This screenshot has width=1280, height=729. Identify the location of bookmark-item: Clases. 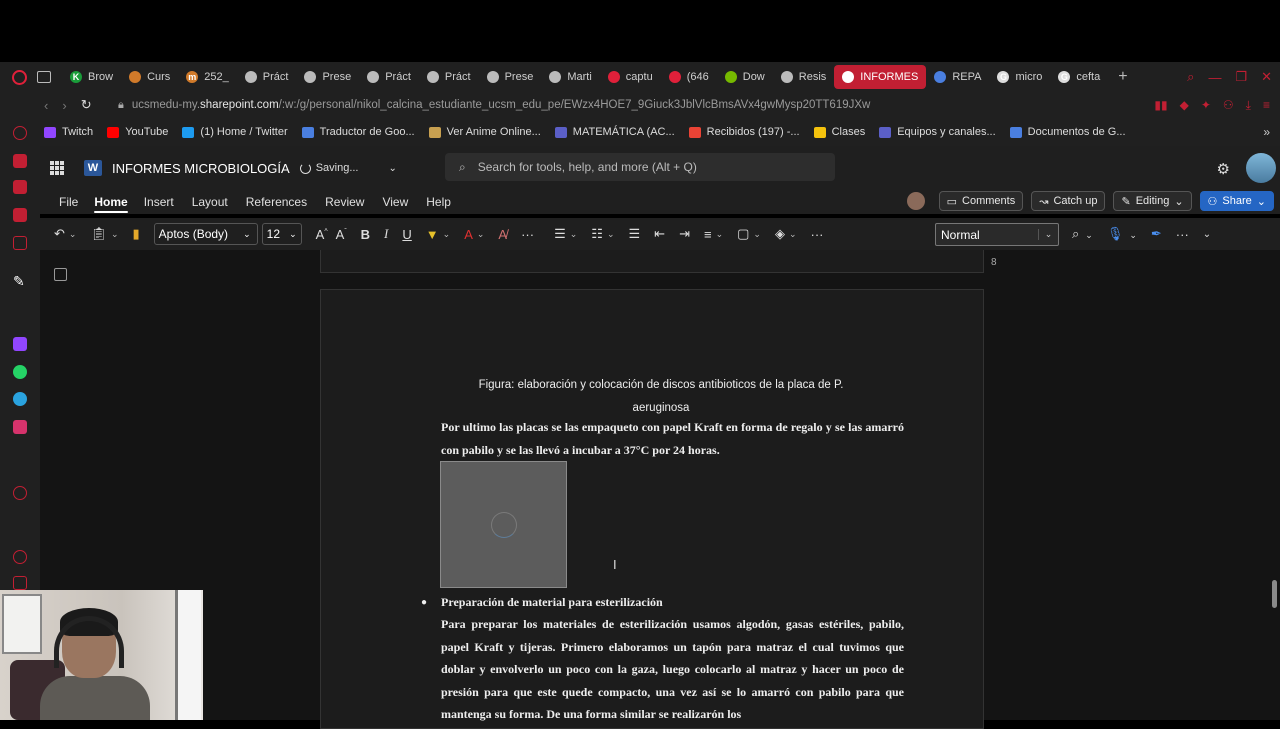
(839, 132).